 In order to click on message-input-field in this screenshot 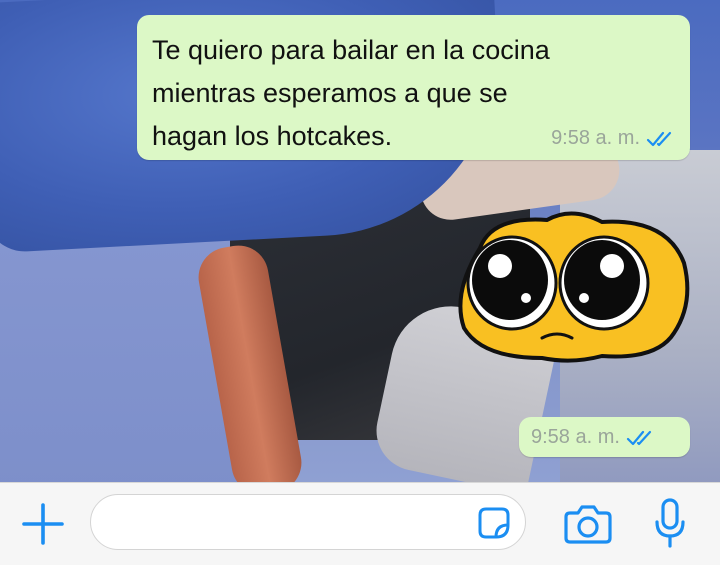, I will do `click(308, 522)`.